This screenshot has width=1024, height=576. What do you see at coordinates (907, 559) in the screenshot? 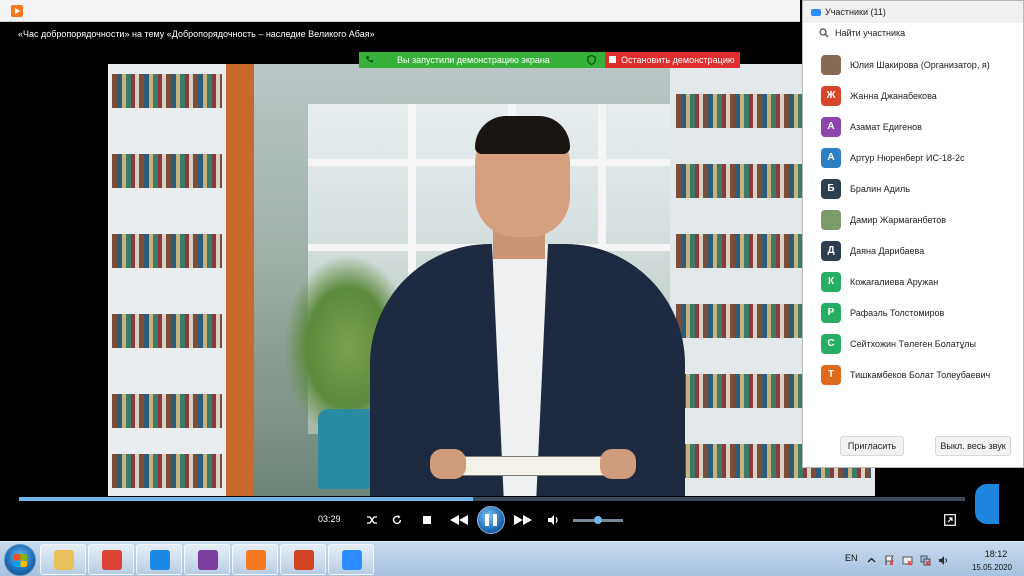
I see `video-device-icon` at bounding box center [907, 559].